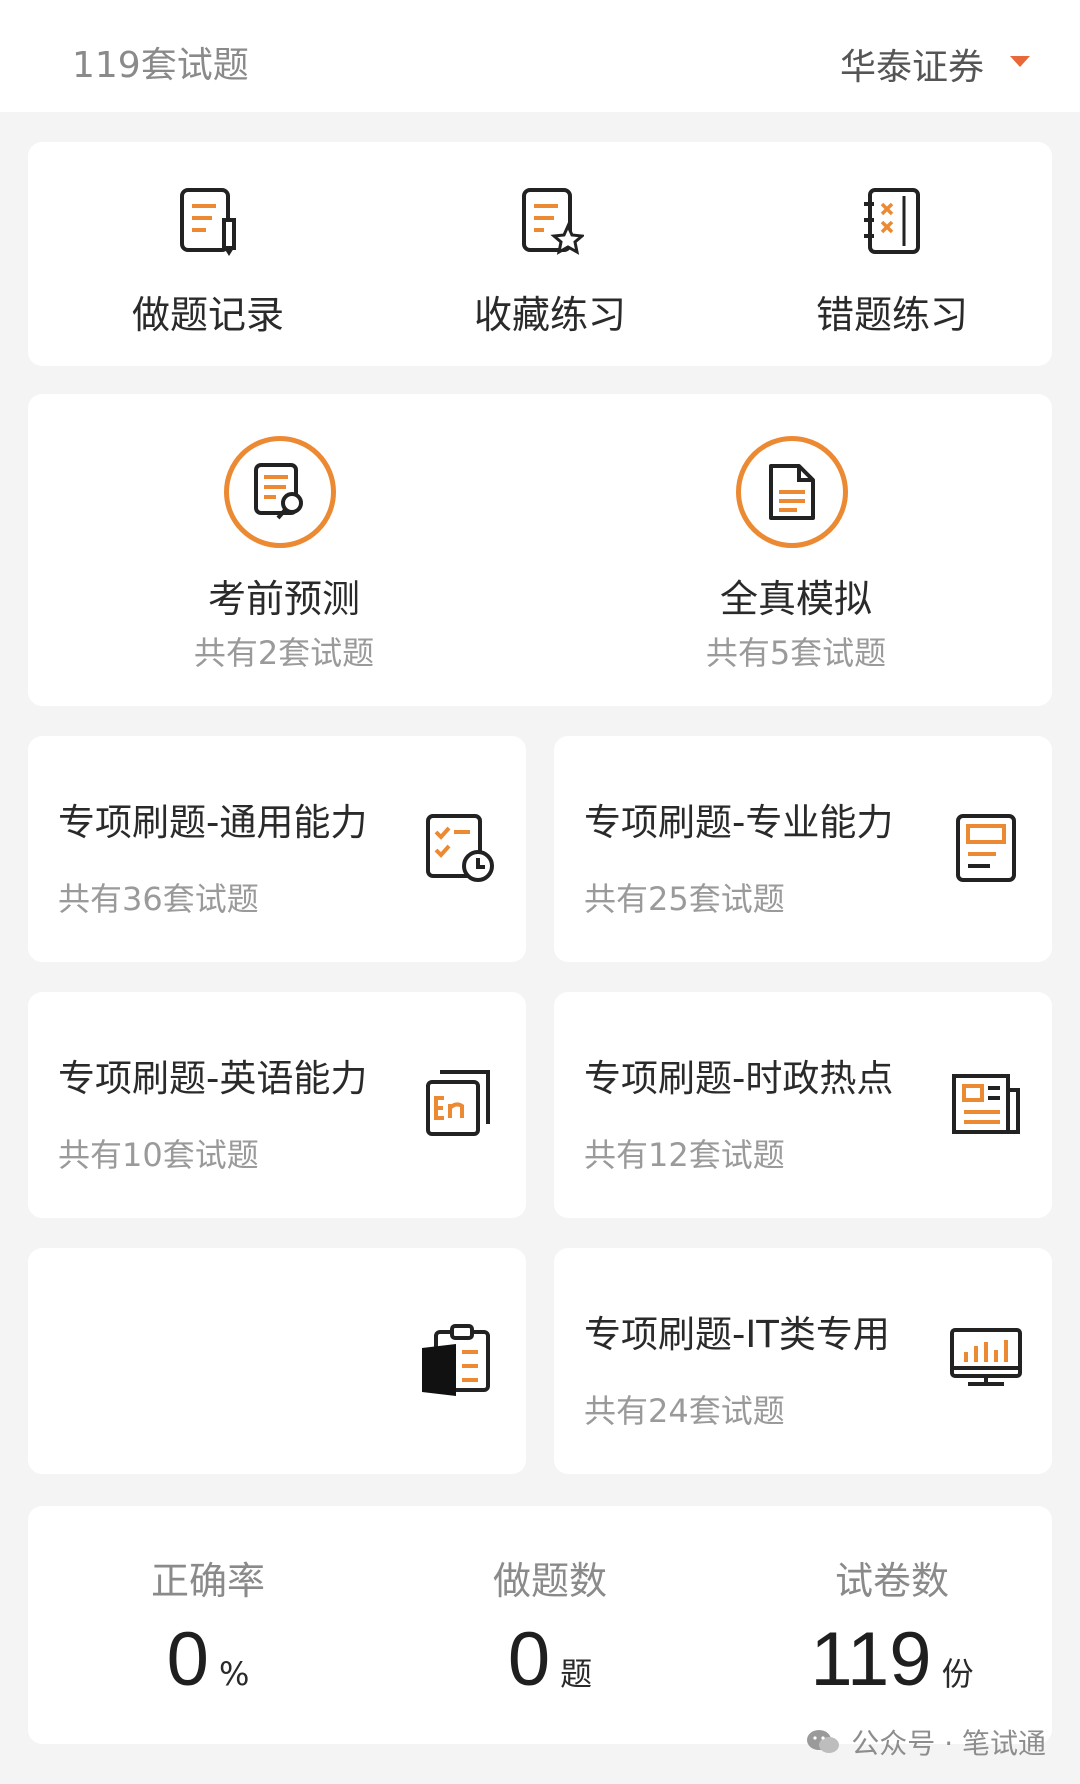 This screenshot has height=1784, width=1080. What do you see at coordinates (986, 848) in the screenshot?
I see `form-icon` at bounding box center [986, 848].